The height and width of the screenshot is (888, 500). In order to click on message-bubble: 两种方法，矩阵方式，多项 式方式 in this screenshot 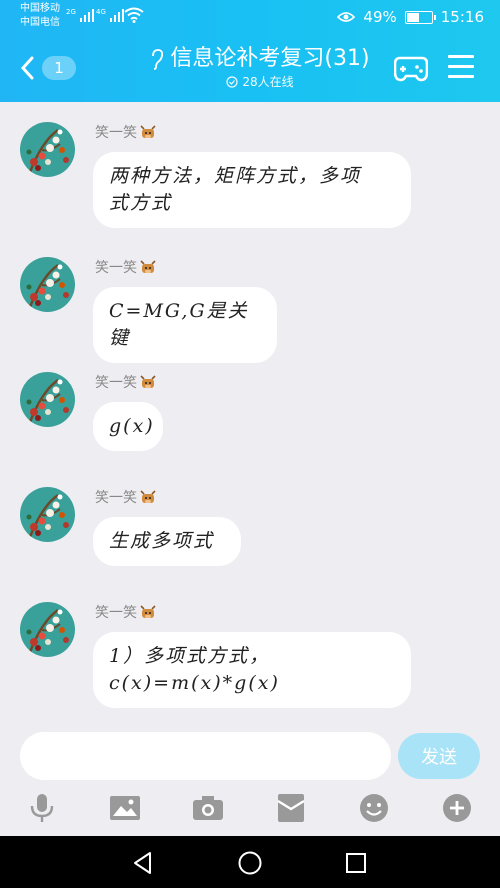, I will do `click(252, 190)`.